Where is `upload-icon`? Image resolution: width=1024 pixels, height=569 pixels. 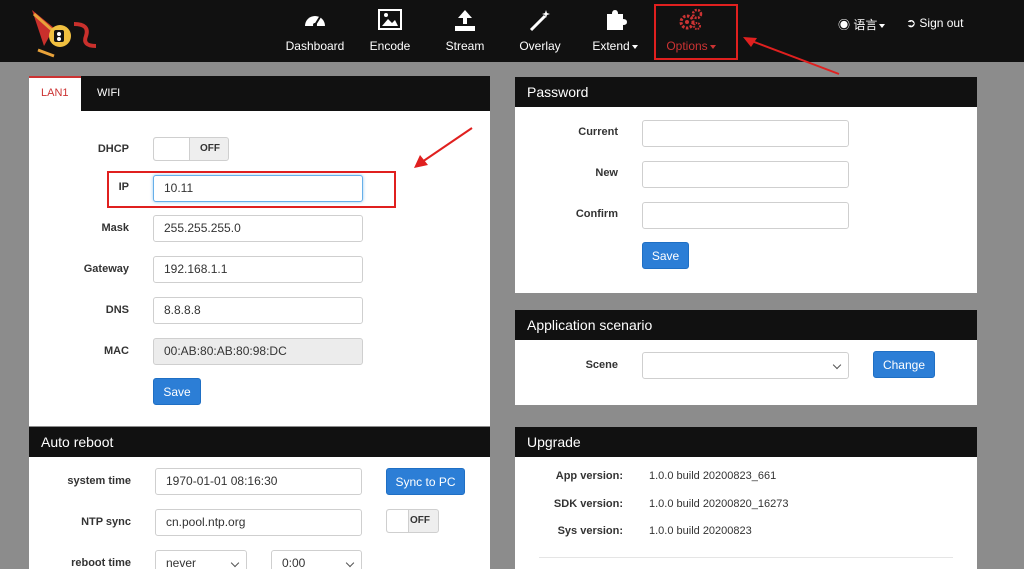
upload-icon is located at coordinates (465, 20).